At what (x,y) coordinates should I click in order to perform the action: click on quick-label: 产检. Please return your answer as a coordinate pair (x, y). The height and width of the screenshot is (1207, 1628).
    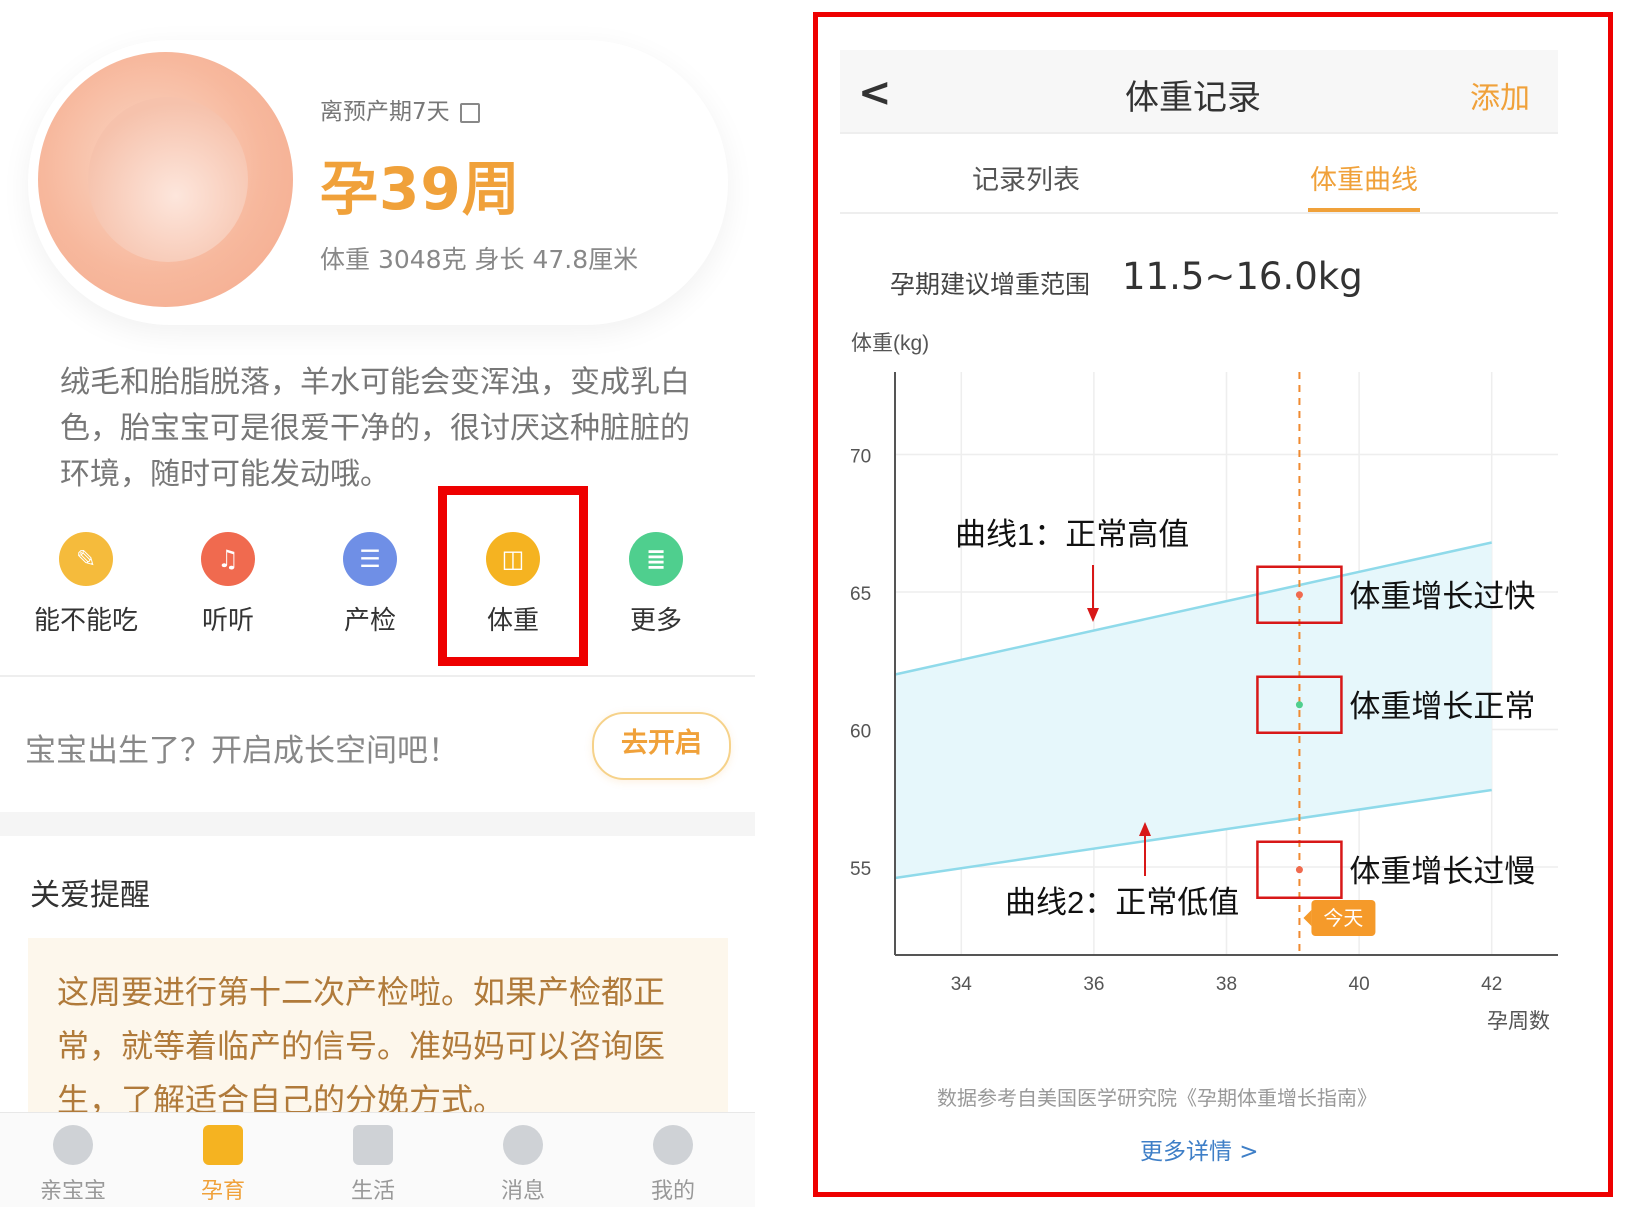
    Looking at the image, I should click on (369, 621).